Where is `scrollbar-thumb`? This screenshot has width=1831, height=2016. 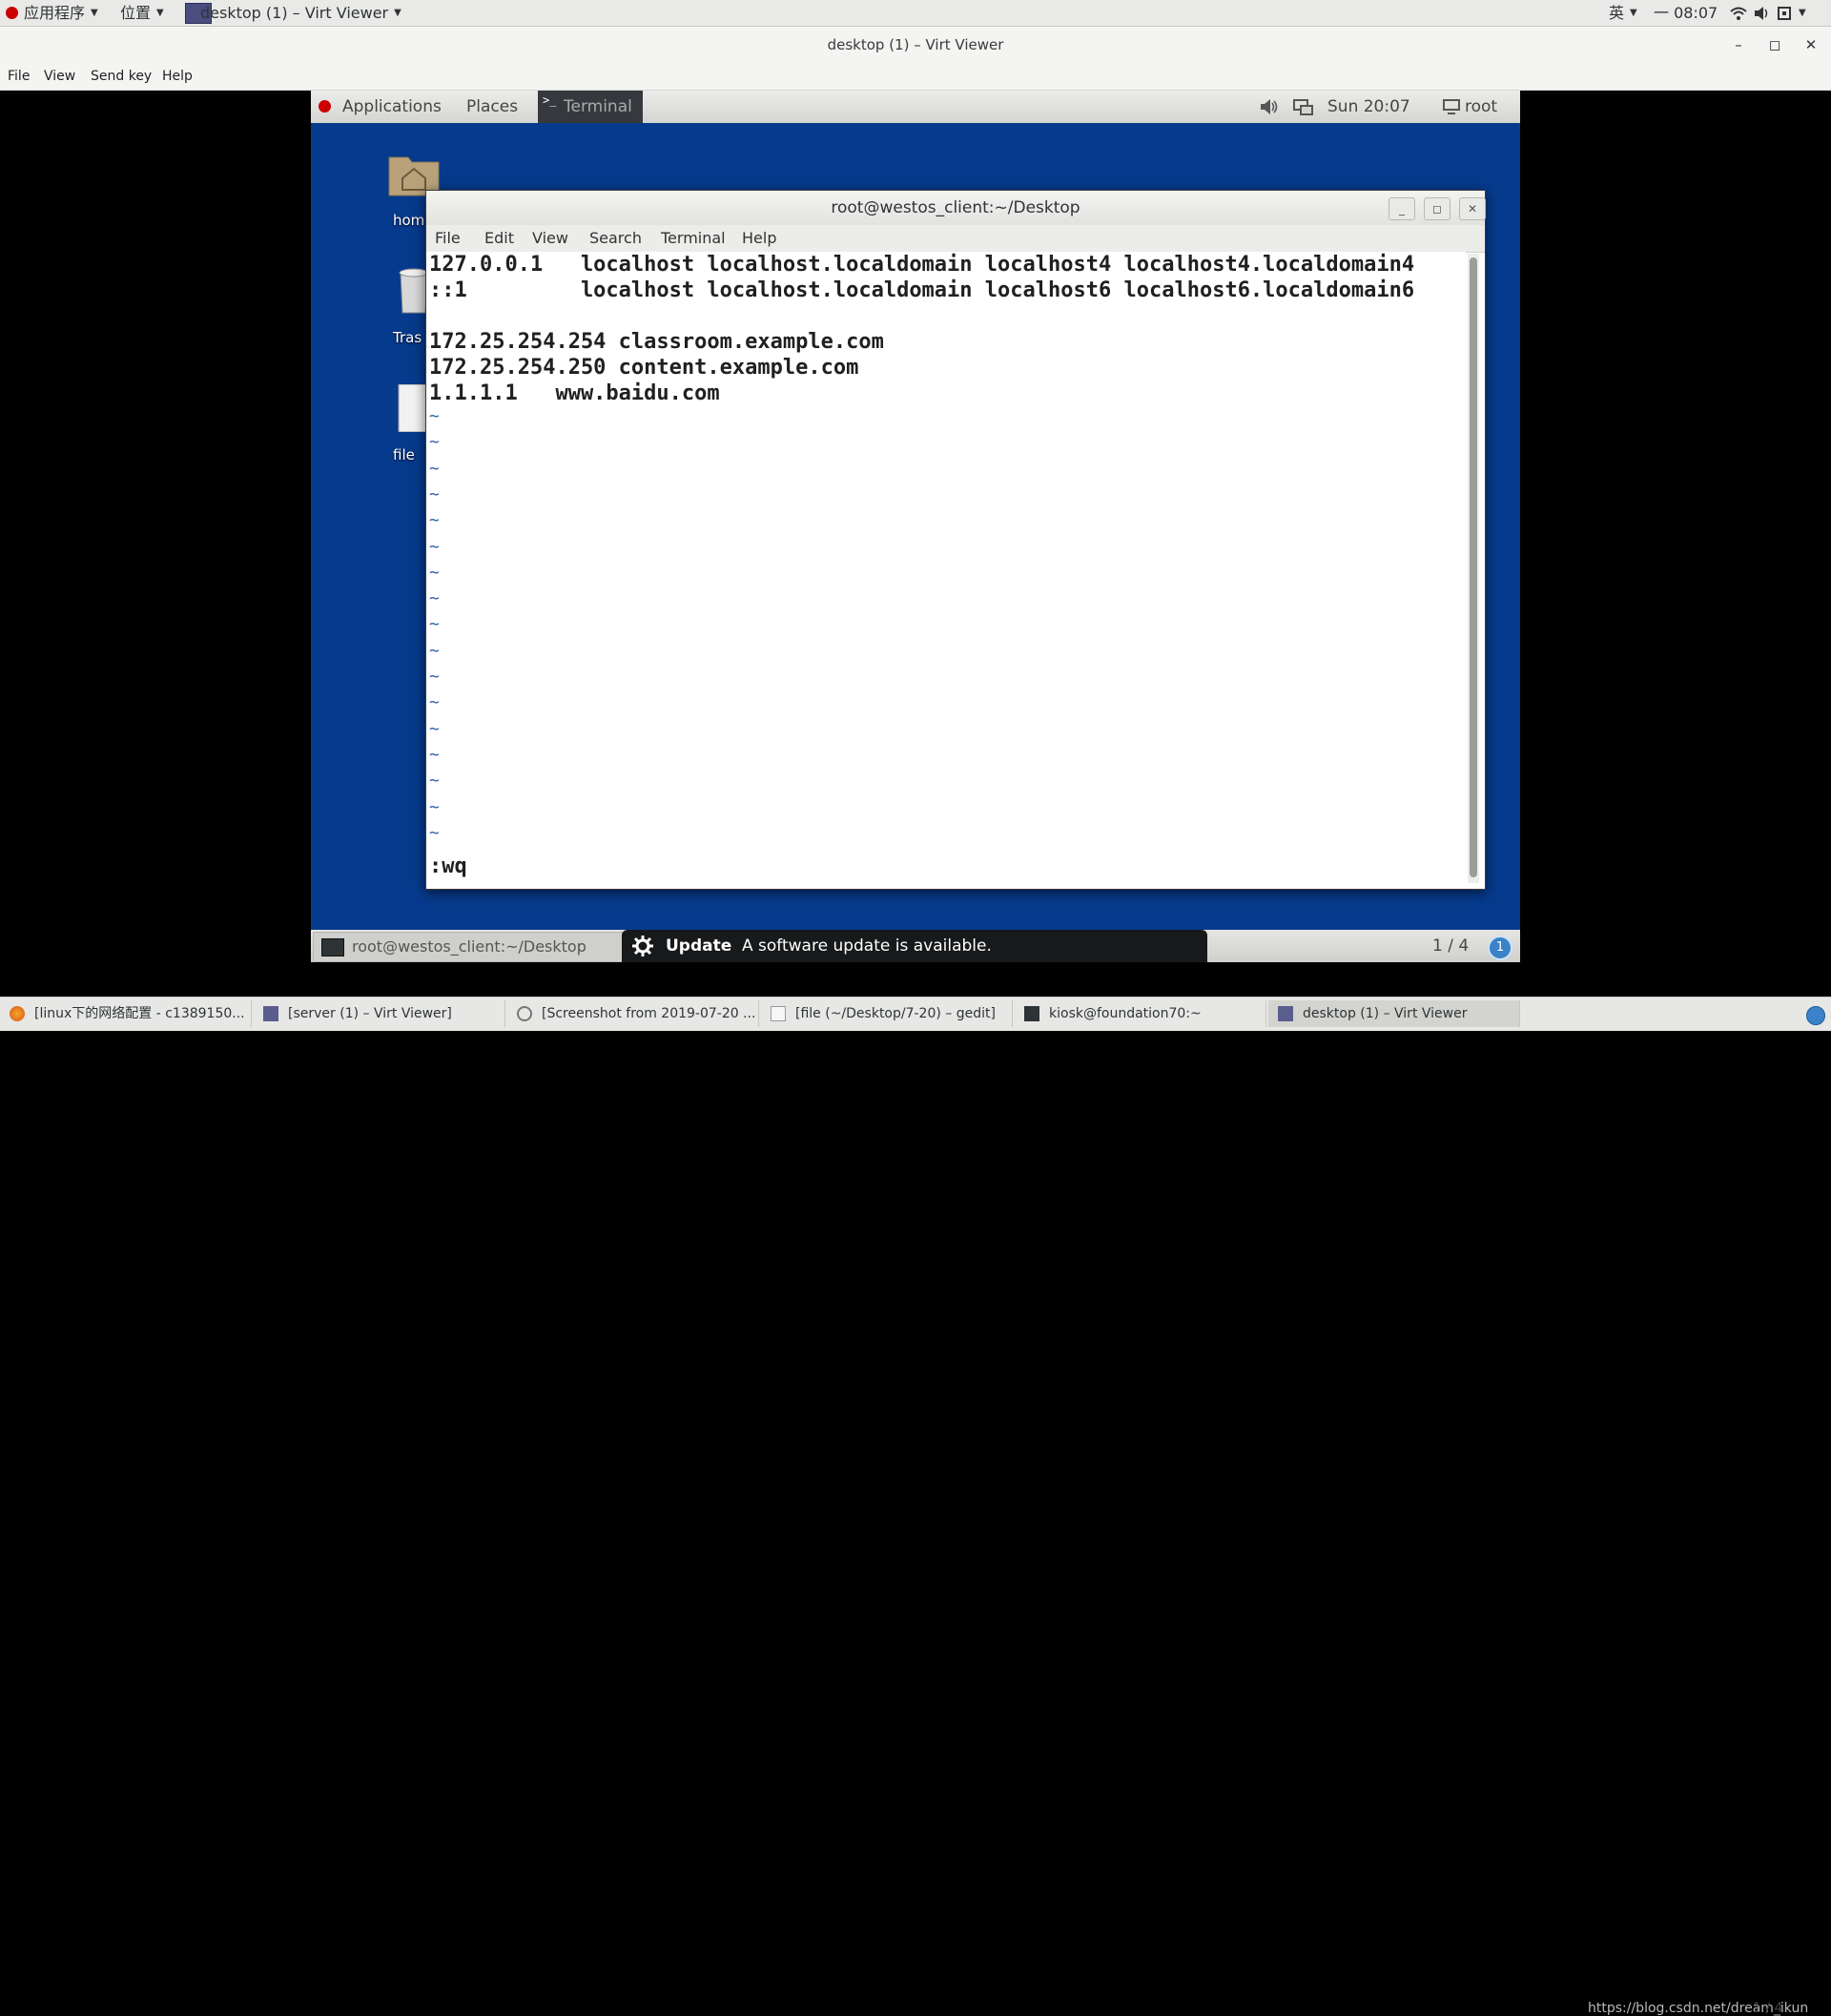 scrollbar-thumb is located at coordinates (1473, 567).